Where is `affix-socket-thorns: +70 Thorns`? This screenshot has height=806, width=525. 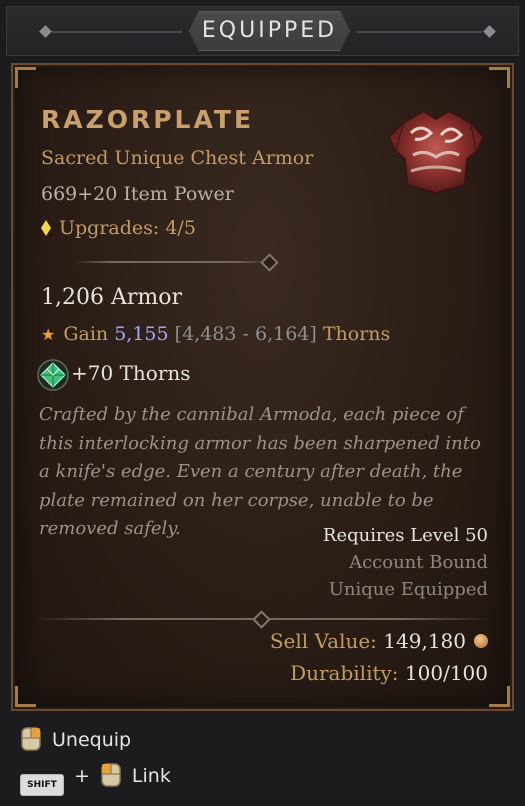 affix-socket-thorns: +70 Thorns is located at coordinates (131, 373).